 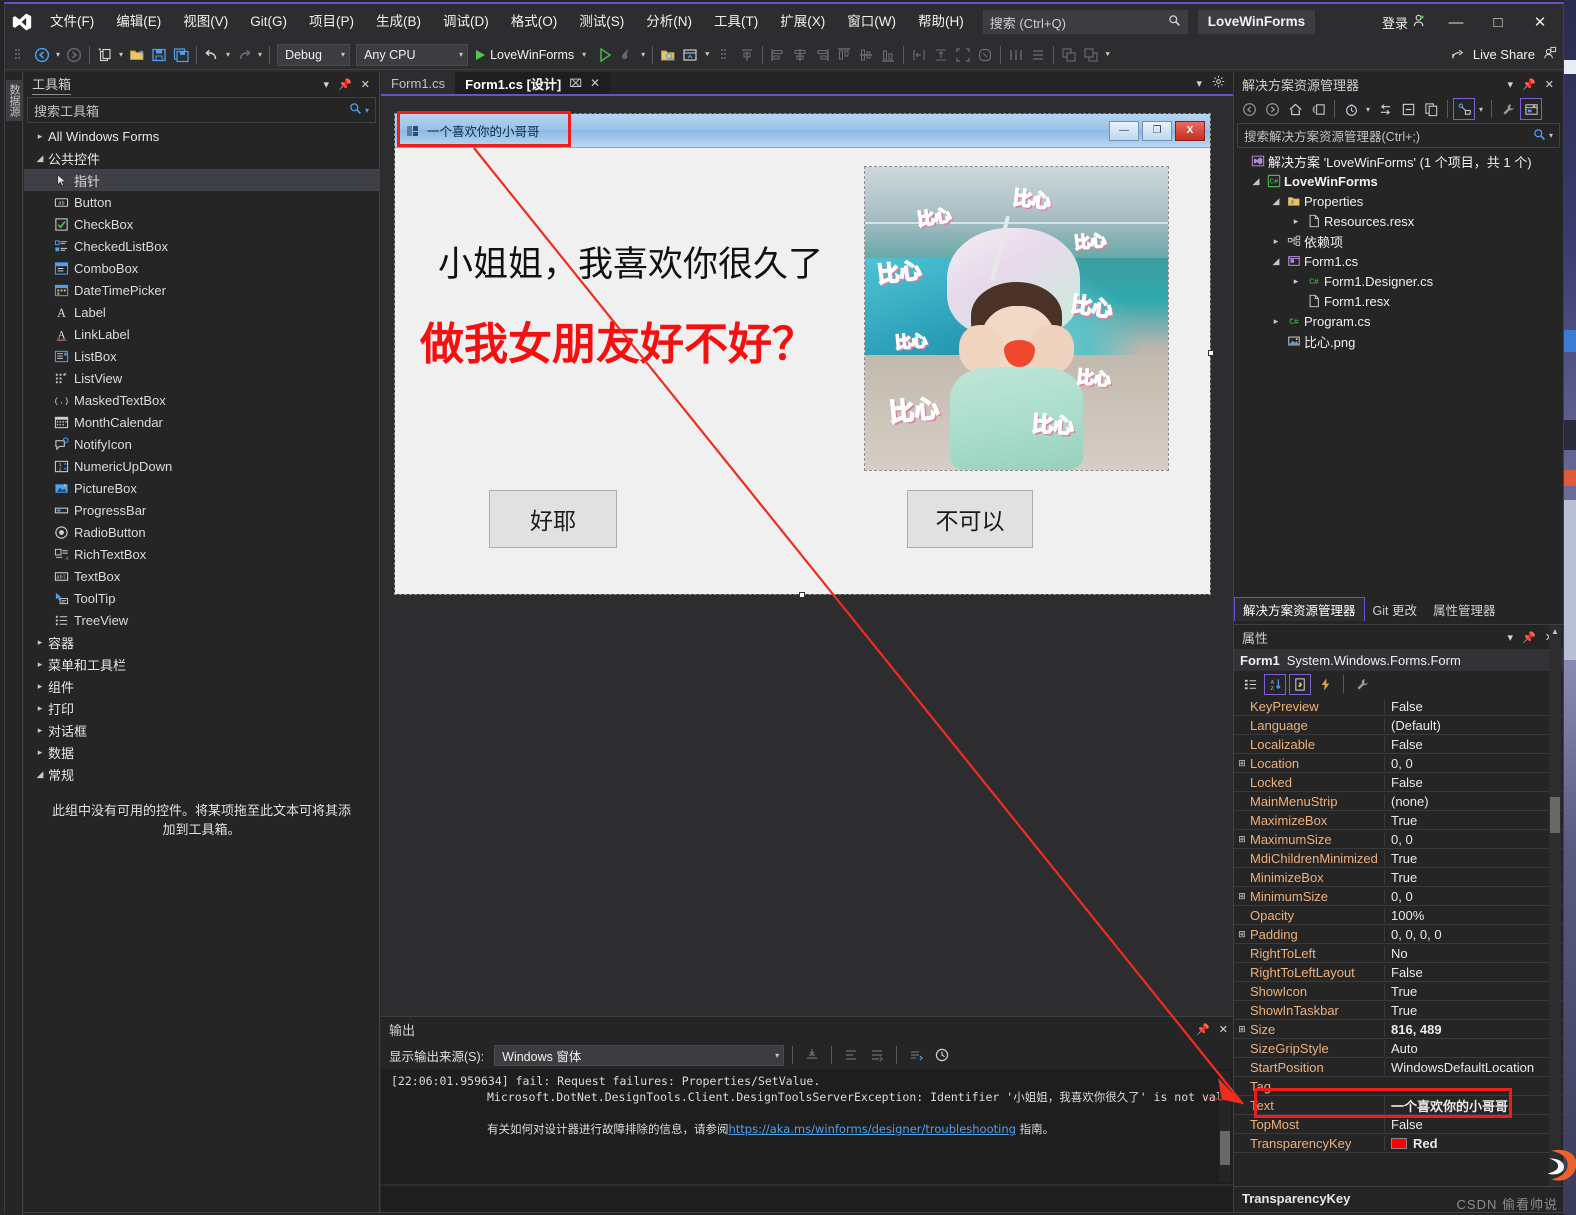 I want to click on solution-node-form1-cs: ◢ Form1.cs, so click(x=1398, y=261).